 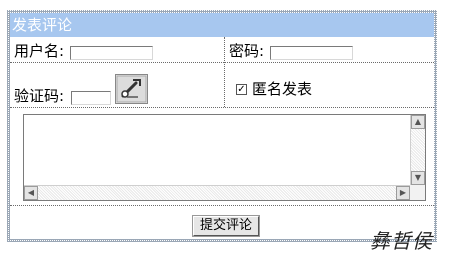 What do you see at coordinates (418, 122) in the screenshot?
I see `scroll-up-arrow-icon: ▲` at bounding box center [418, 122].